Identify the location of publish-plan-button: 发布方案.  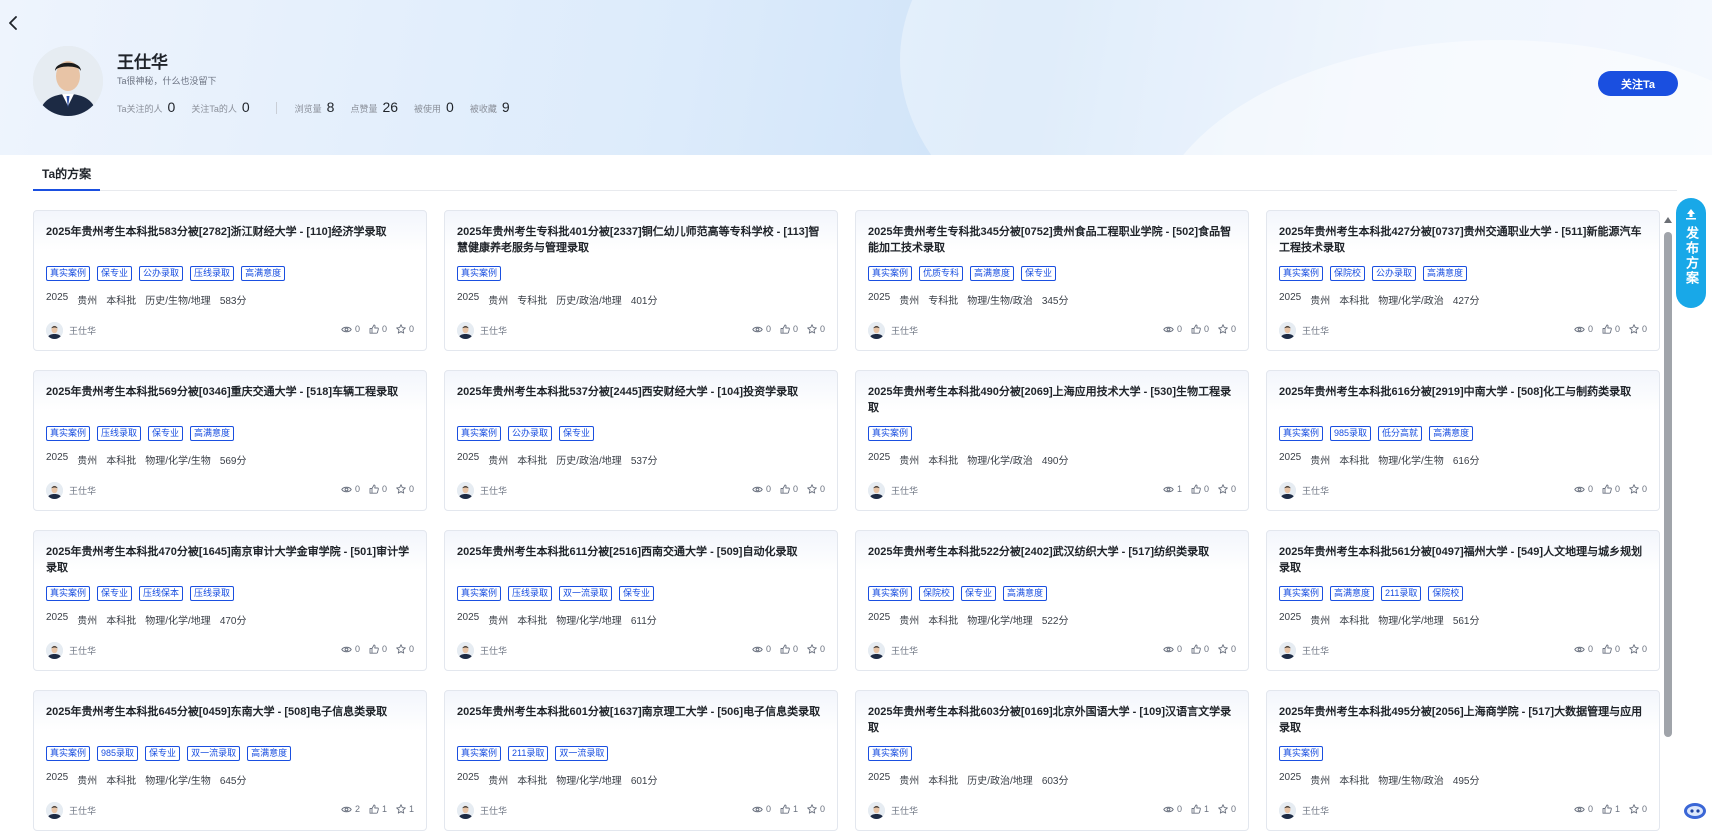
(1691, 253).